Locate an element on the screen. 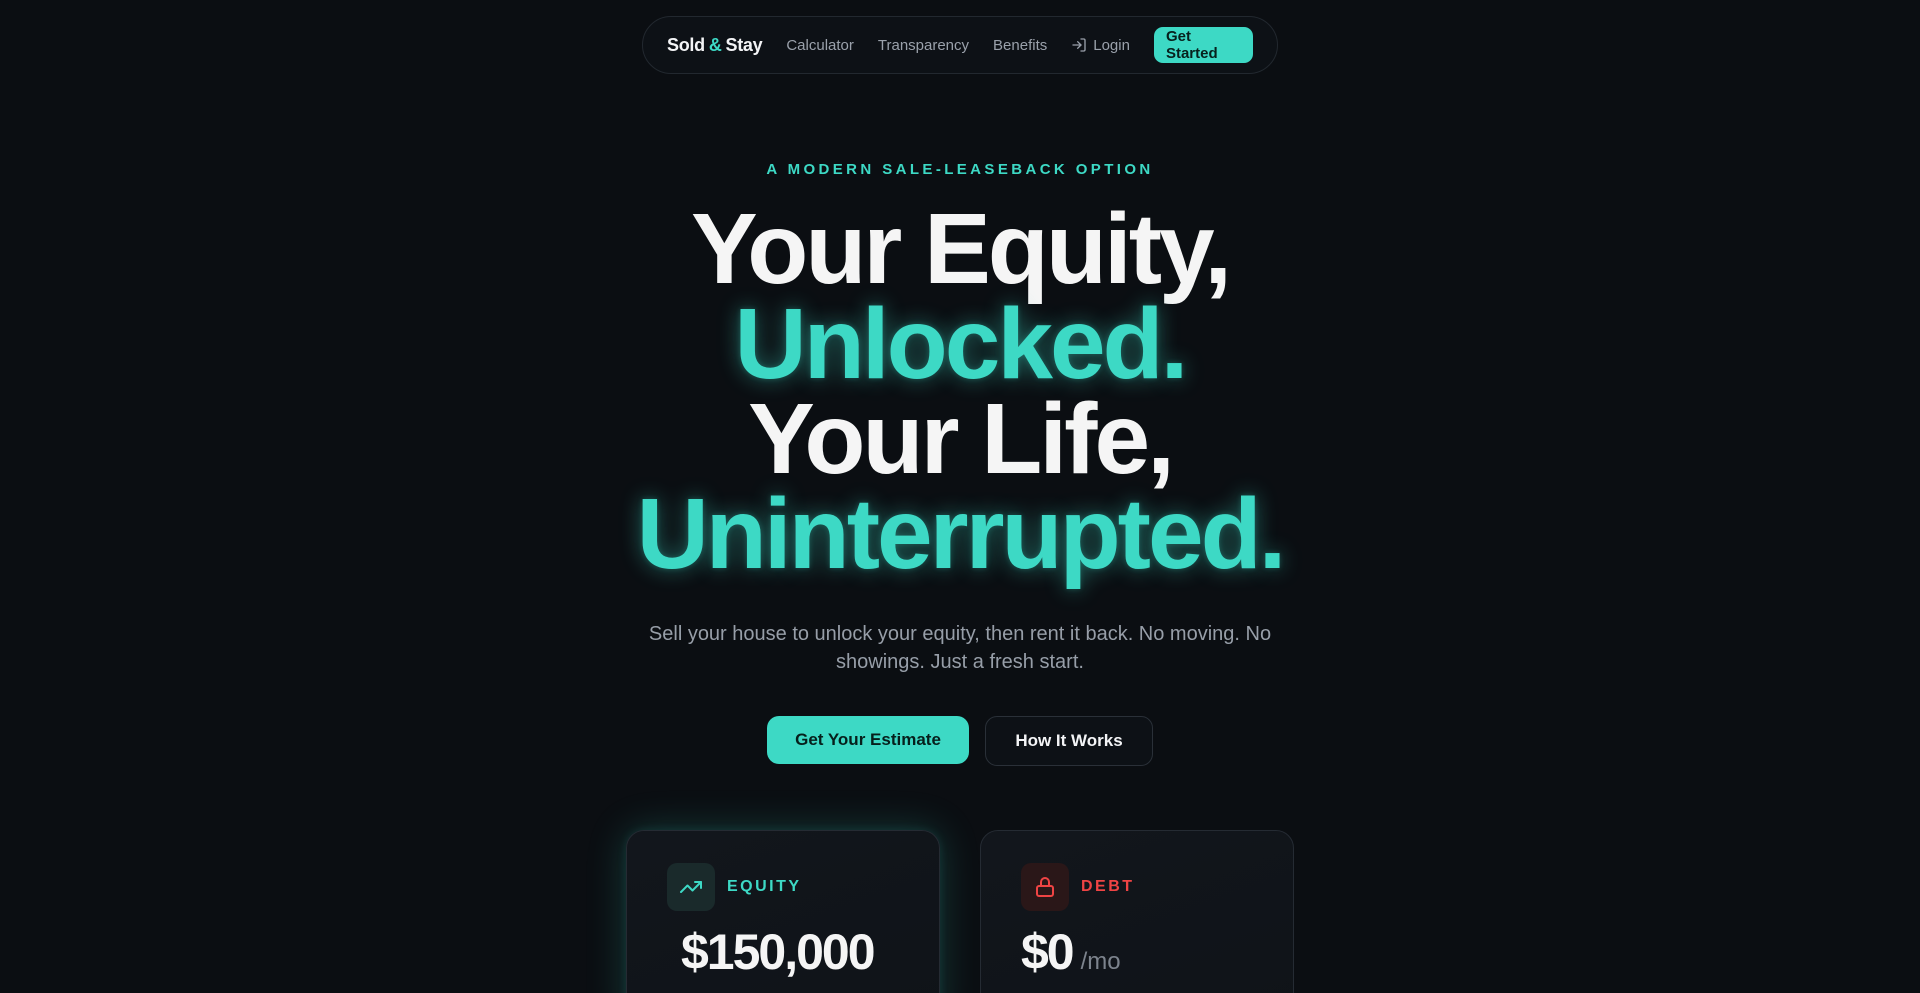 The width and height of the screenshot is (1920, 993). login-icon is located at coordinates (1079, 45).